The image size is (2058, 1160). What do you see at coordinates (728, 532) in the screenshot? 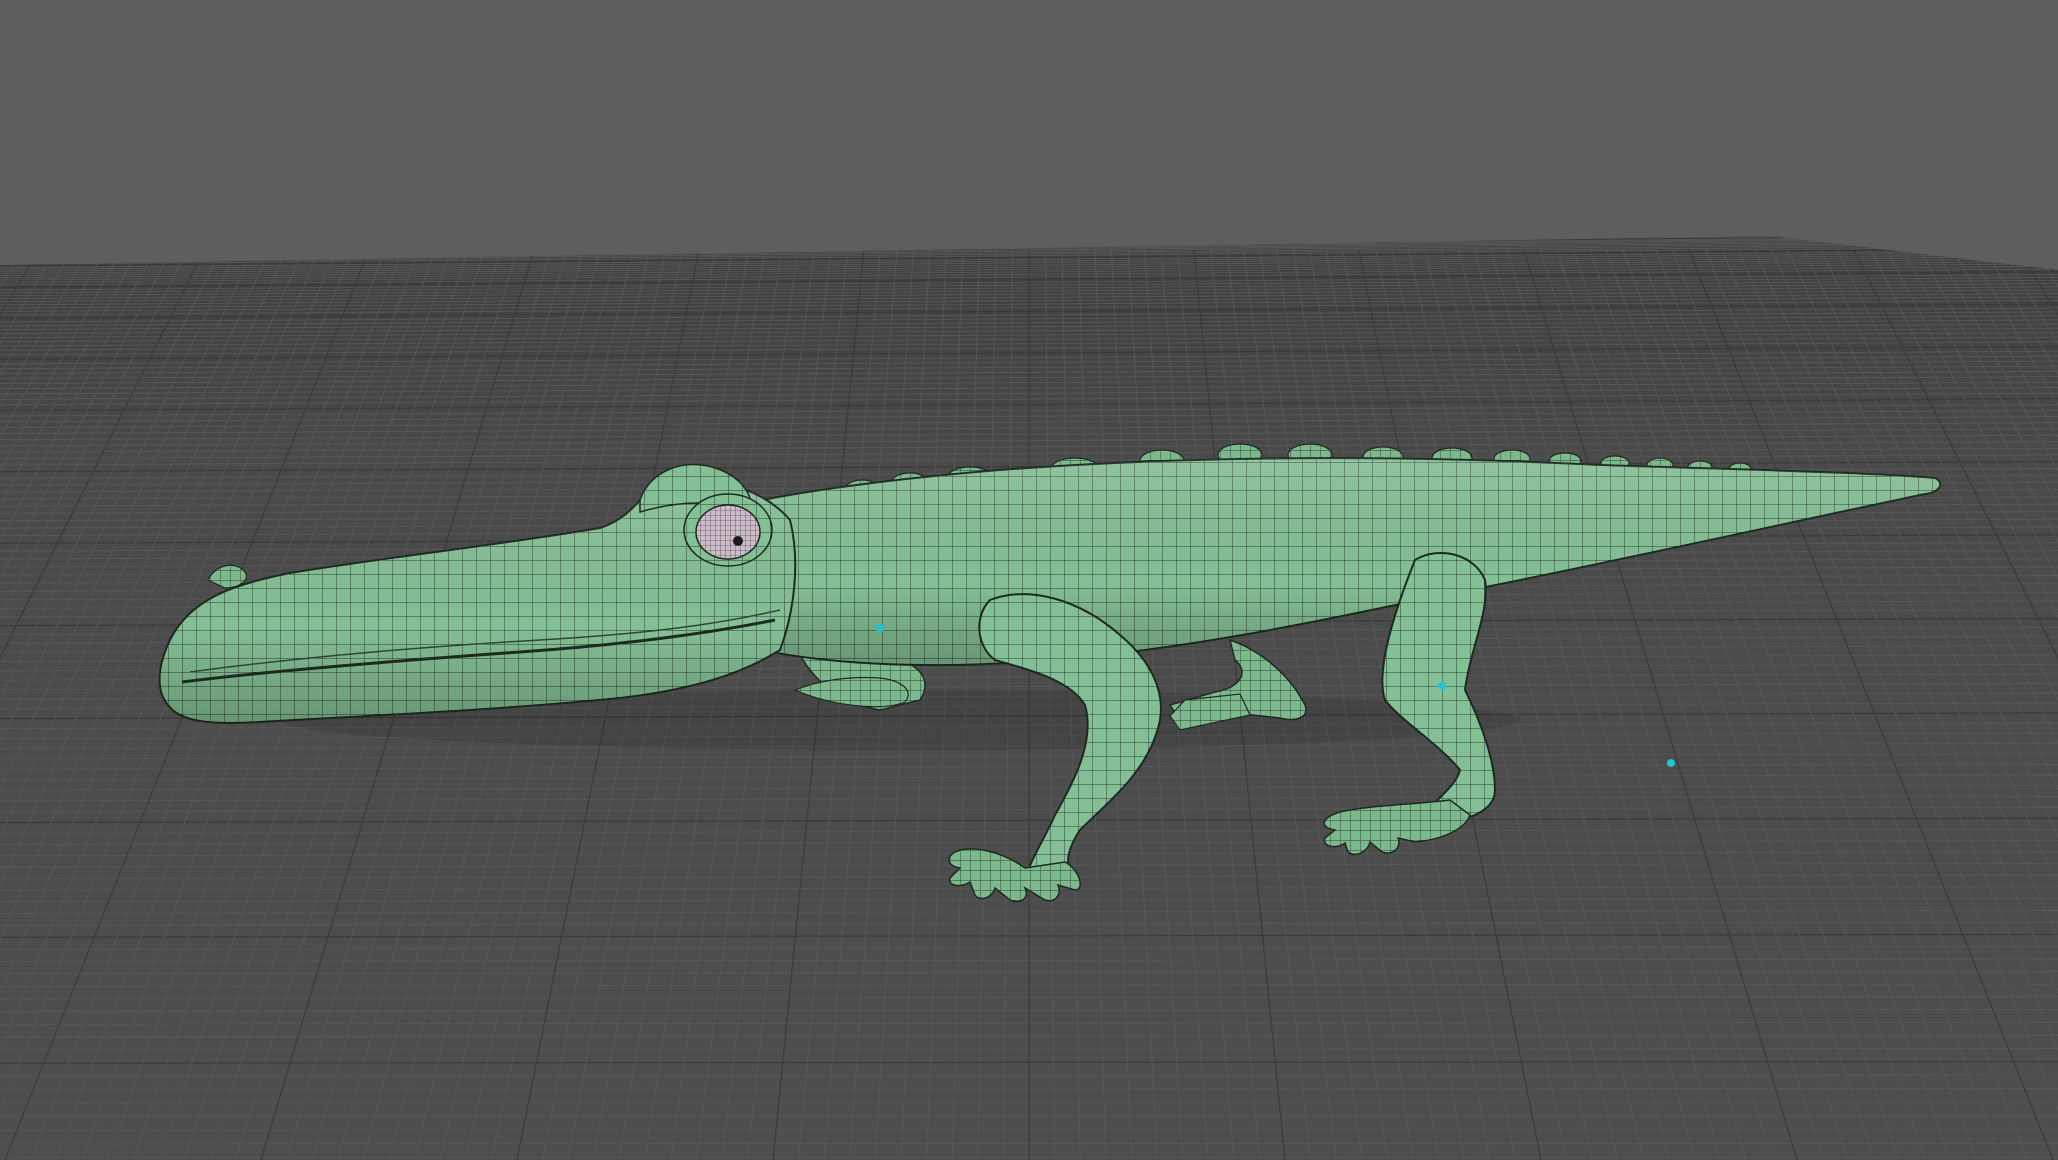
I see `eye` at bounding box center [728, 532].